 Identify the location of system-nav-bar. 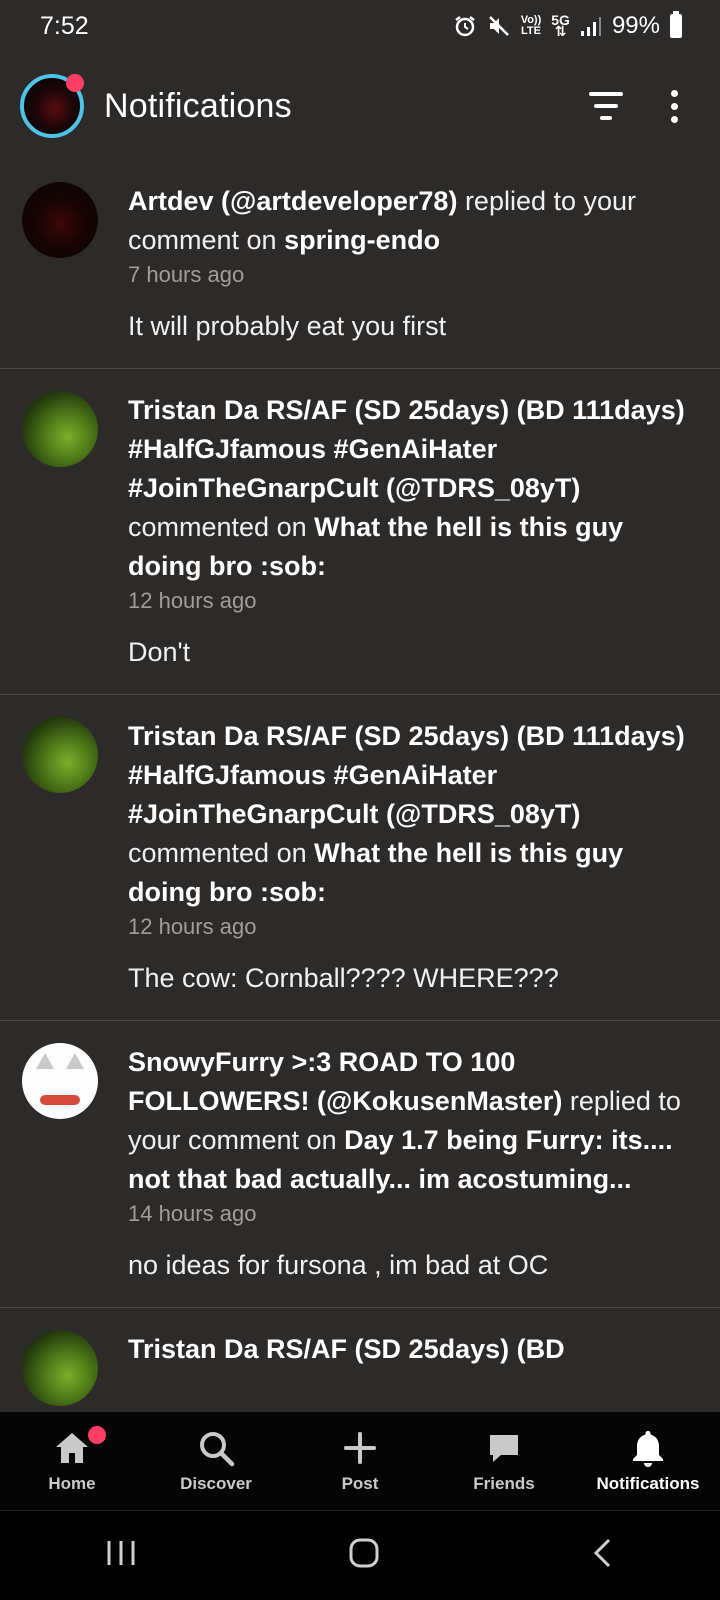
(360, 1555).